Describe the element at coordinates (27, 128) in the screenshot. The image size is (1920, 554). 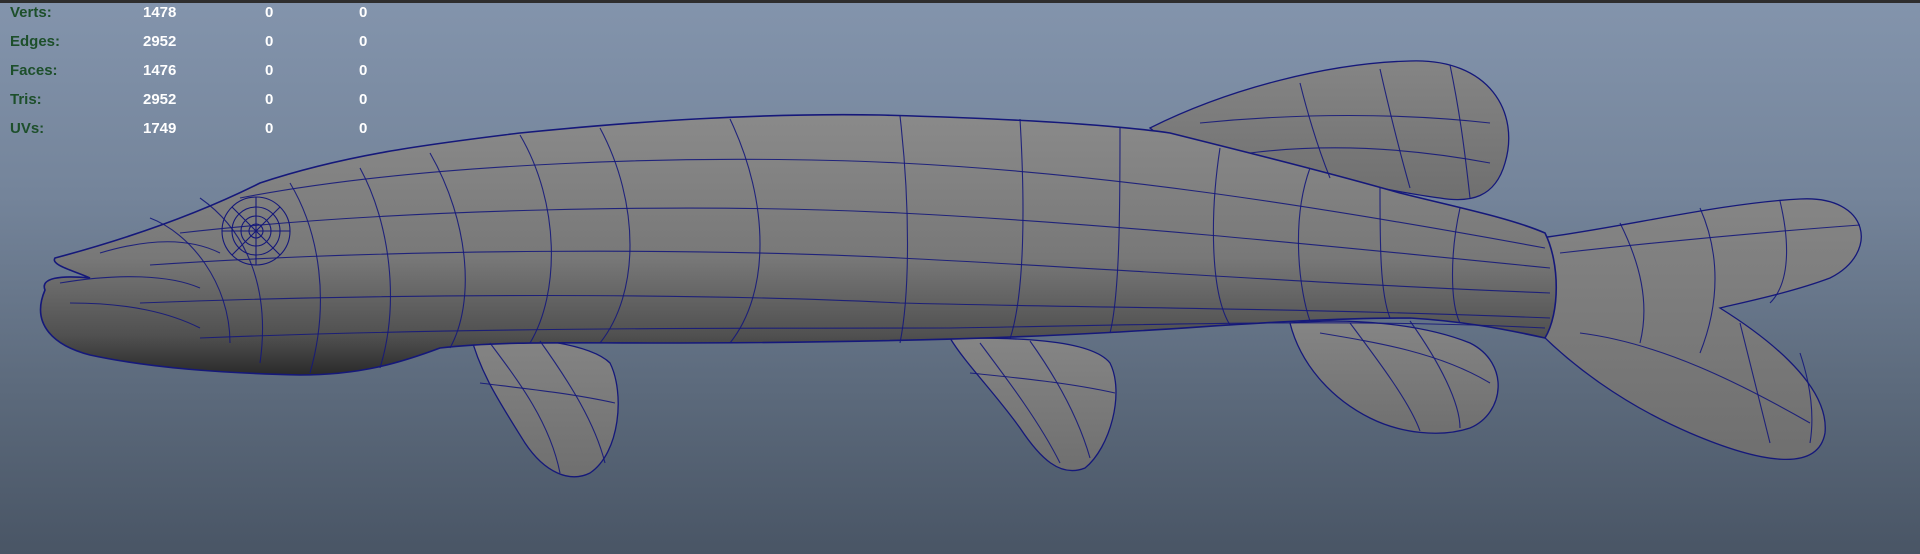
I see `hud-label: UVs:` at that location.